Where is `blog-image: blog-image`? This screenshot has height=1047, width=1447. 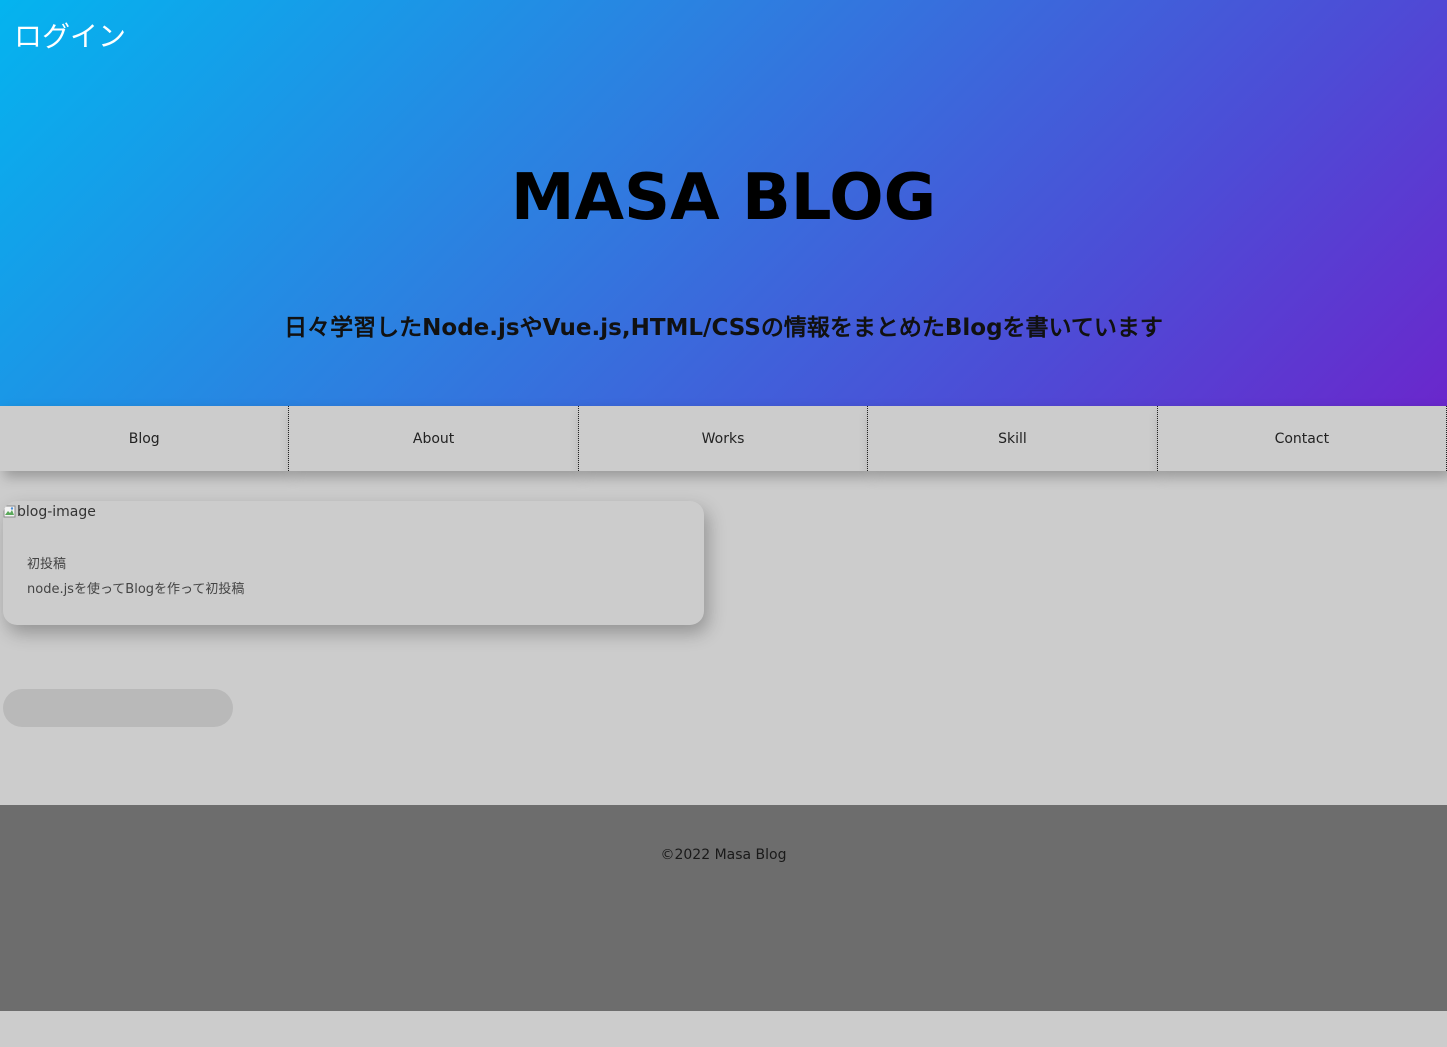 blog-image: blog-image is located at coordinates (49, 512).